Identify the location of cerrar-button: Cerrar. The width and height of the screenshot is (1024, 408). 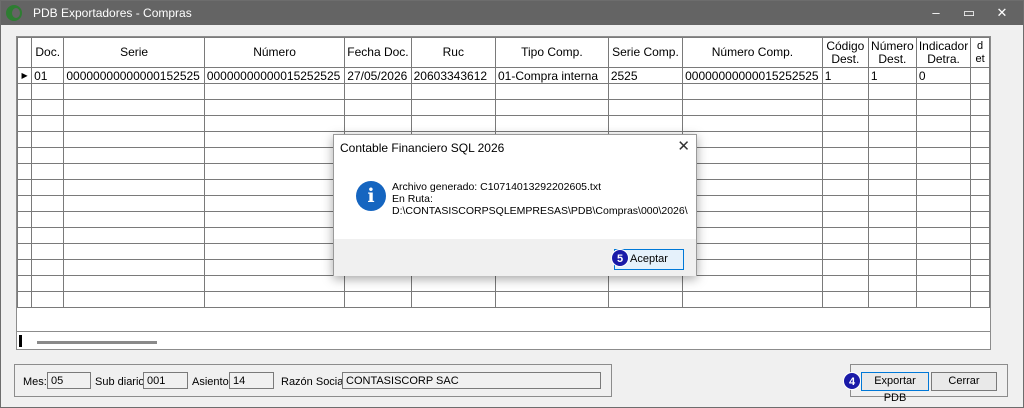
(964, 381).